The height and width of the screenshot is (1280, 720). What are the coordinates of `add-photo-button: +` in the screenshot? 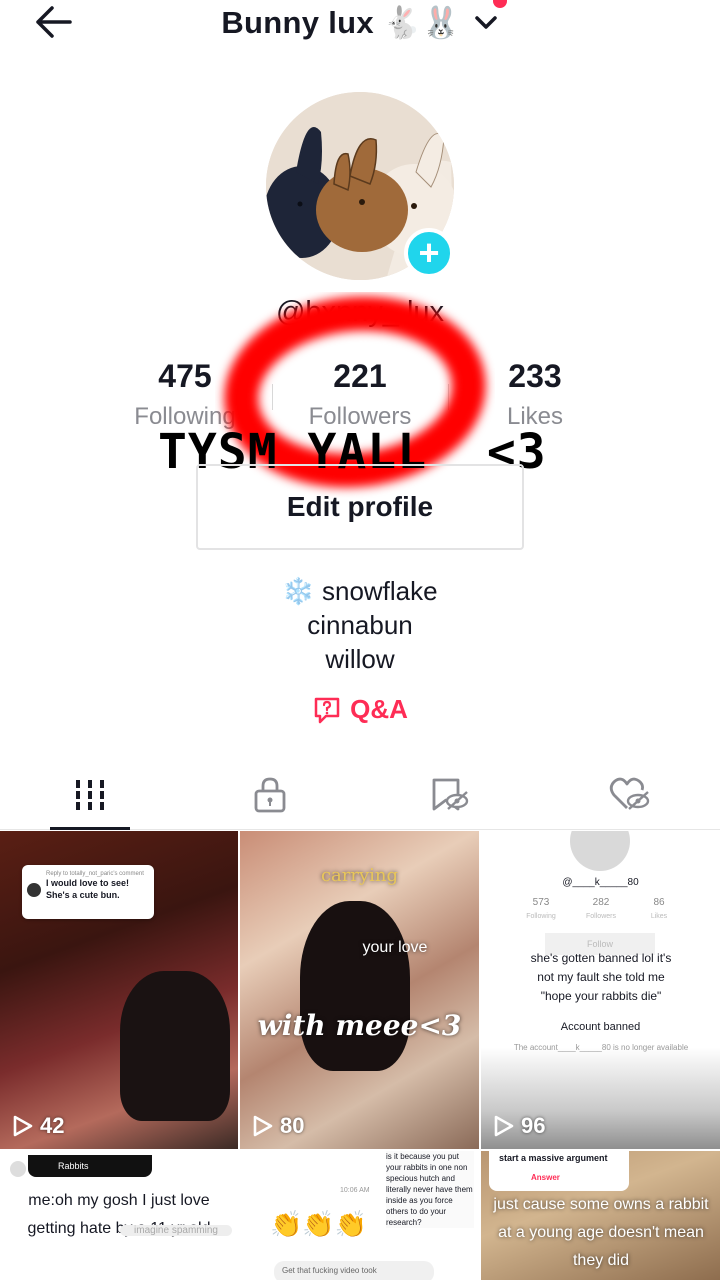 It's located at (429, 253).